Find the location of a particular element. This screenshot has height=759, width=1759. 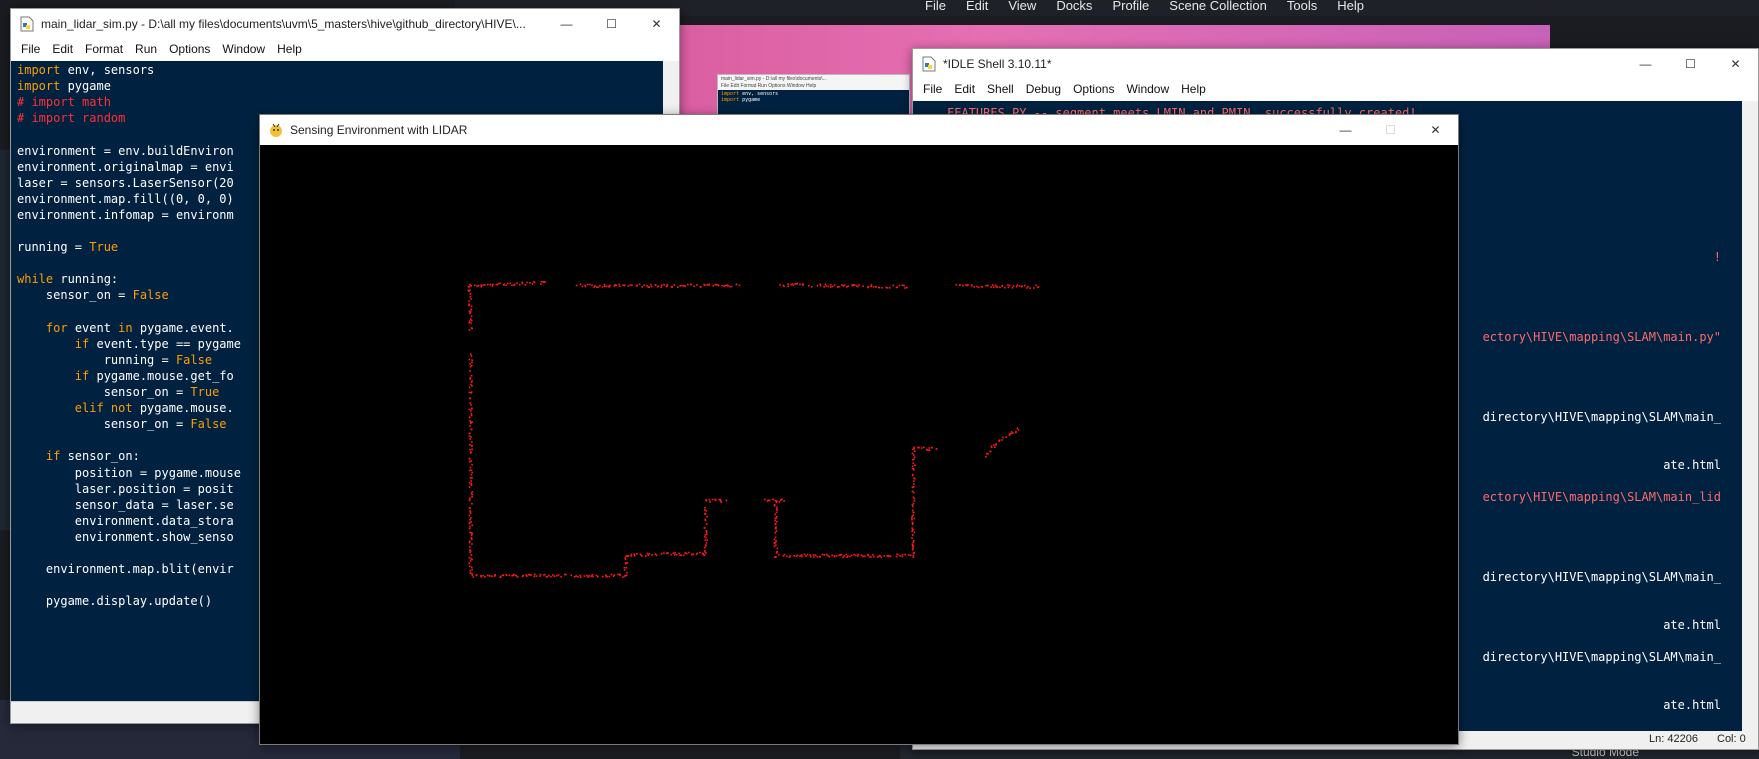

pygame-titlebar: Sensing Environment with LIDAR — ☐ ✕ is located at coordinates (859, 130).